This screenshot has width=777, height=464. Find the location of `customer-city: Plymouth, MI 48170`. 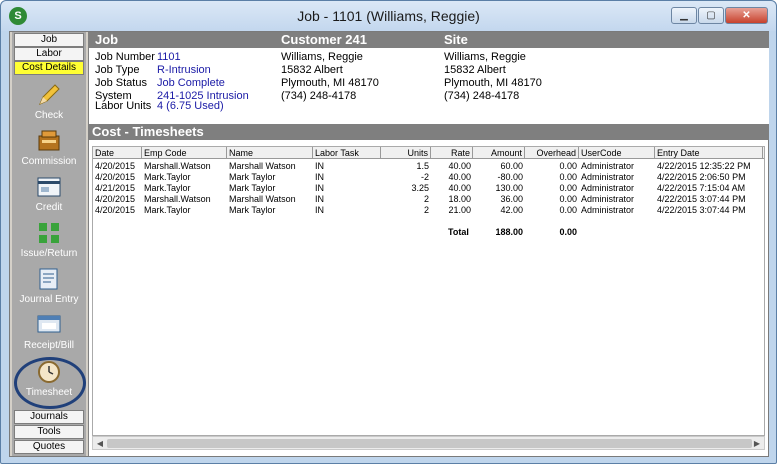

customer-city: Plymouth, MI 48170 is located at coordinates (330, 83).